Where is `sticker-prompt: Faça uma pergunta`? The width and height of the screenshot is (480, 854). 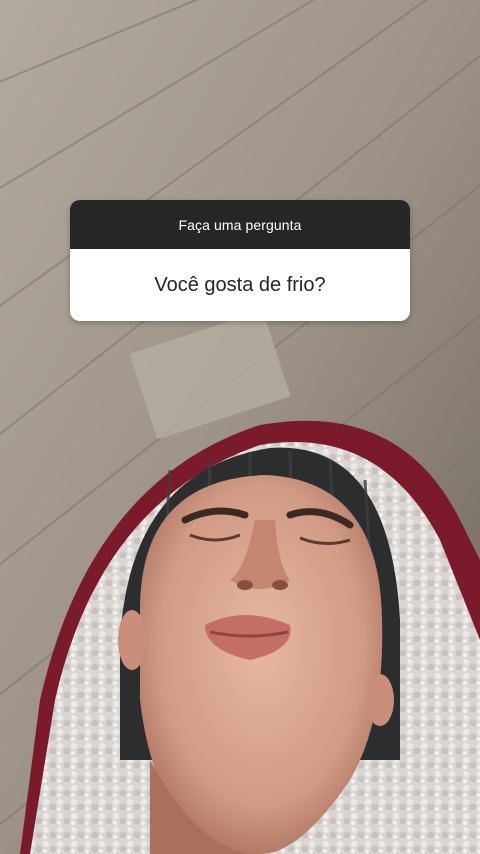 sticker-prompt: Faça uma pergunta is located at coordinates (240, 224).